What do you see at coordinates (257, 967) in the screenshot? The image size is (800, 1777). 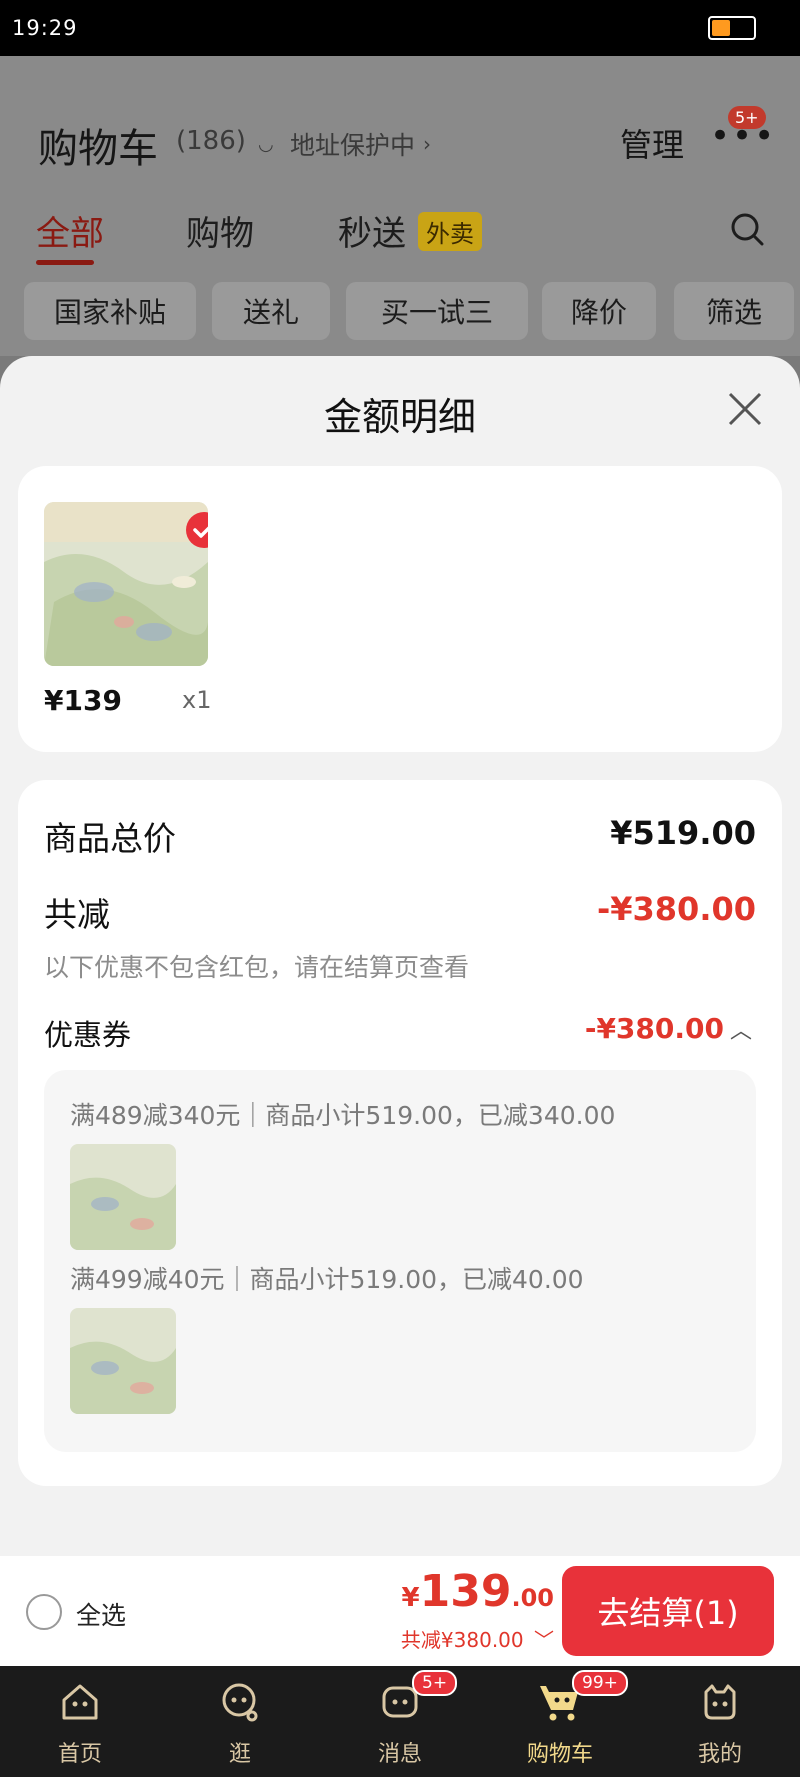 I see `discount-note: 以下优惠不包含红包，请在结算页查看` at bounding box center [257, 967].